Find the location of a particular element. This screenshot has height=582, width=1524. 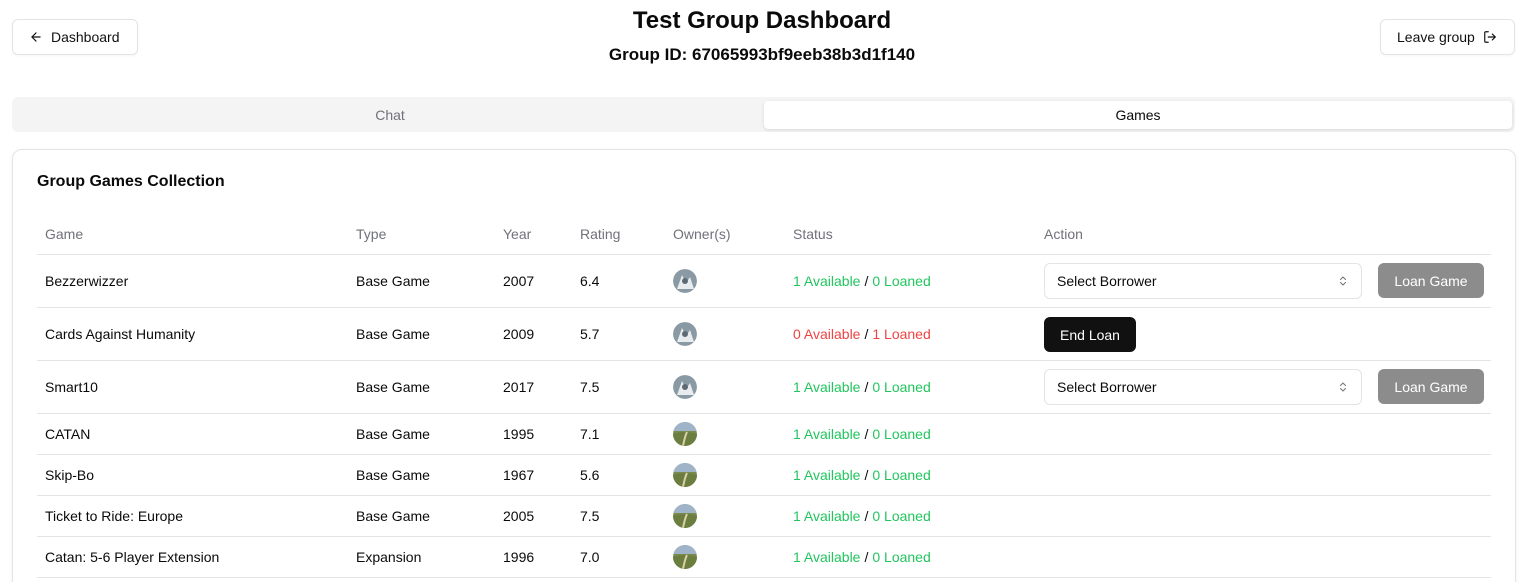

game-year: 2017 is located at coordinates (519, 387).